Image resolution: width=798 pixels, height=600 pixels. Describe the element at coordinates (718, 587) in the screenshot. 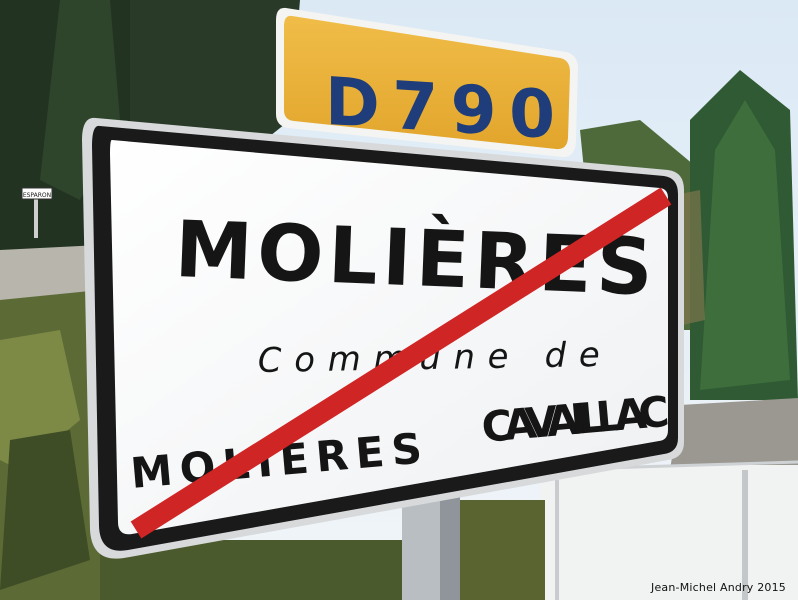

I see `photo-credit: Jean-Michel Andry 2015` at that location.